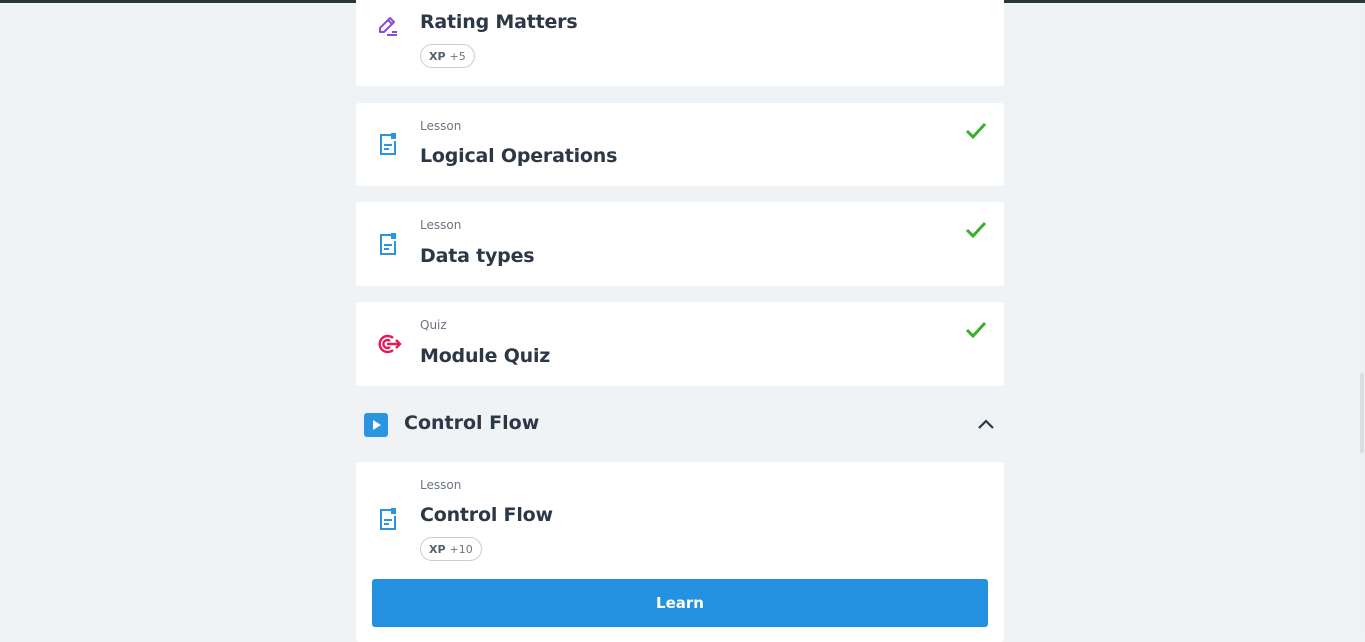 The height and width of the screenshot is (642, 1365). Describe the element at coordinates (388, 26) in the screenshot. I see `edit-pen-icon` at that location.